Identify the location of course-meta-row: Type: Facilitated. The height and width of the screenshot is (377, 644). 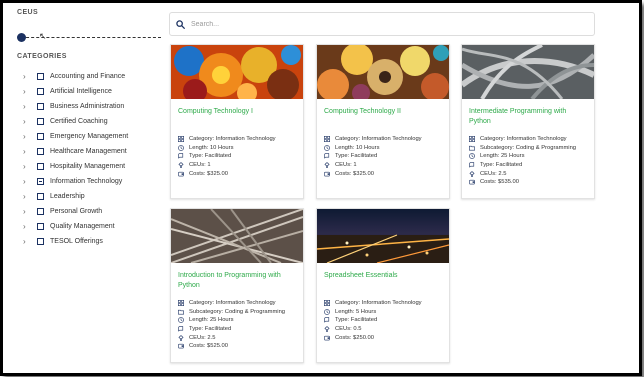
(237, 156).